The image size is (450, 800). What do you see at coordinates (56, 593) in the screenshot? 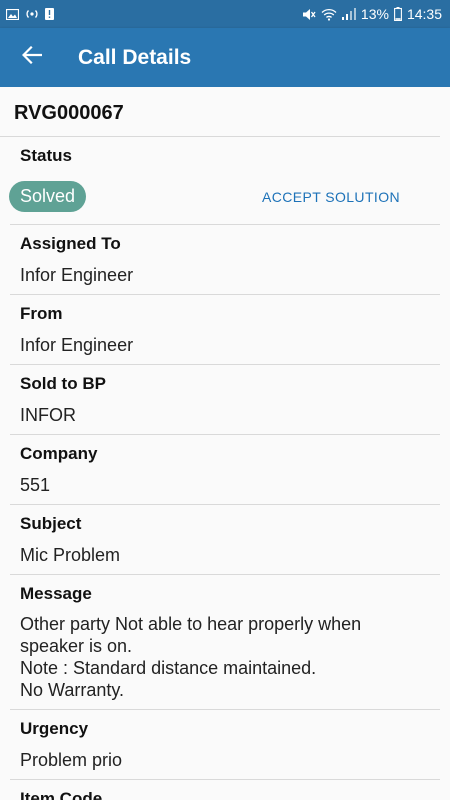
I see `field-label: Message` at bounding box center [56, 593].